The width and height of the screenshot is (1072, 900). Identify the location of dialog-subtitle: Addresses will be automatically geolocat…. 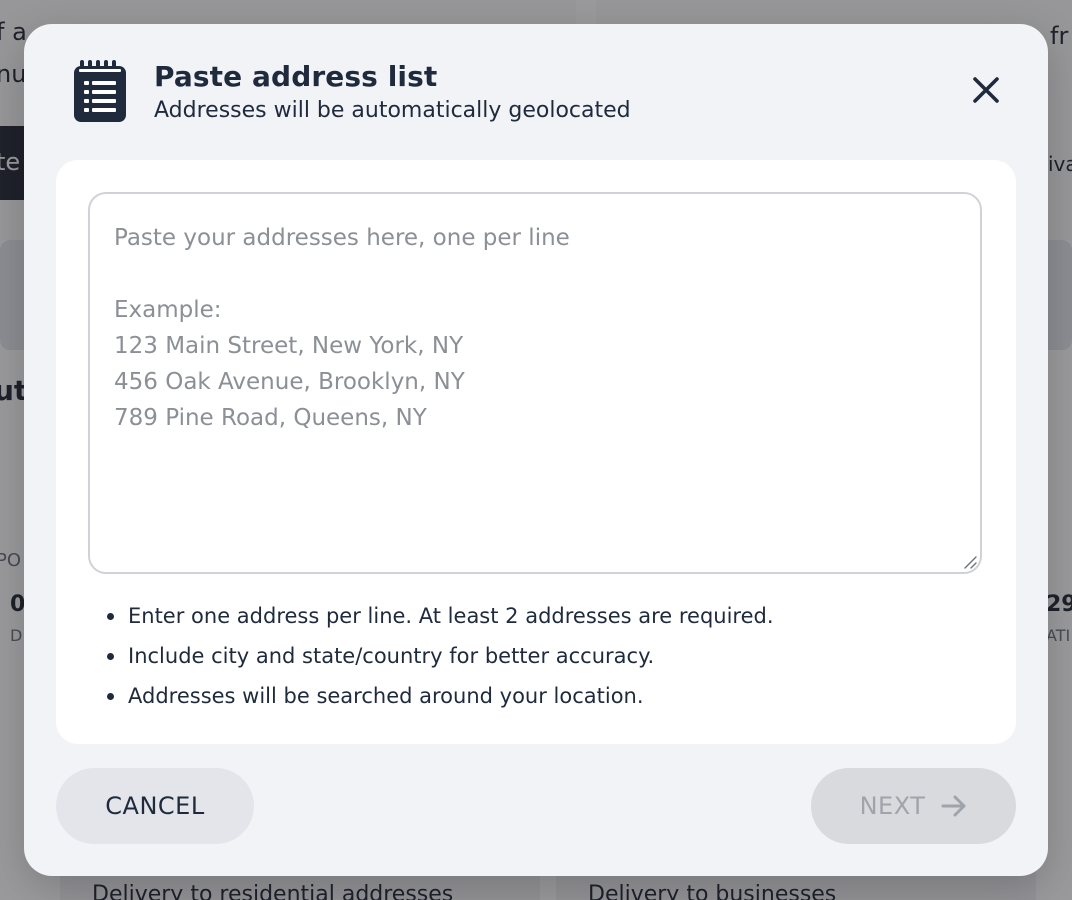
(392, 110).